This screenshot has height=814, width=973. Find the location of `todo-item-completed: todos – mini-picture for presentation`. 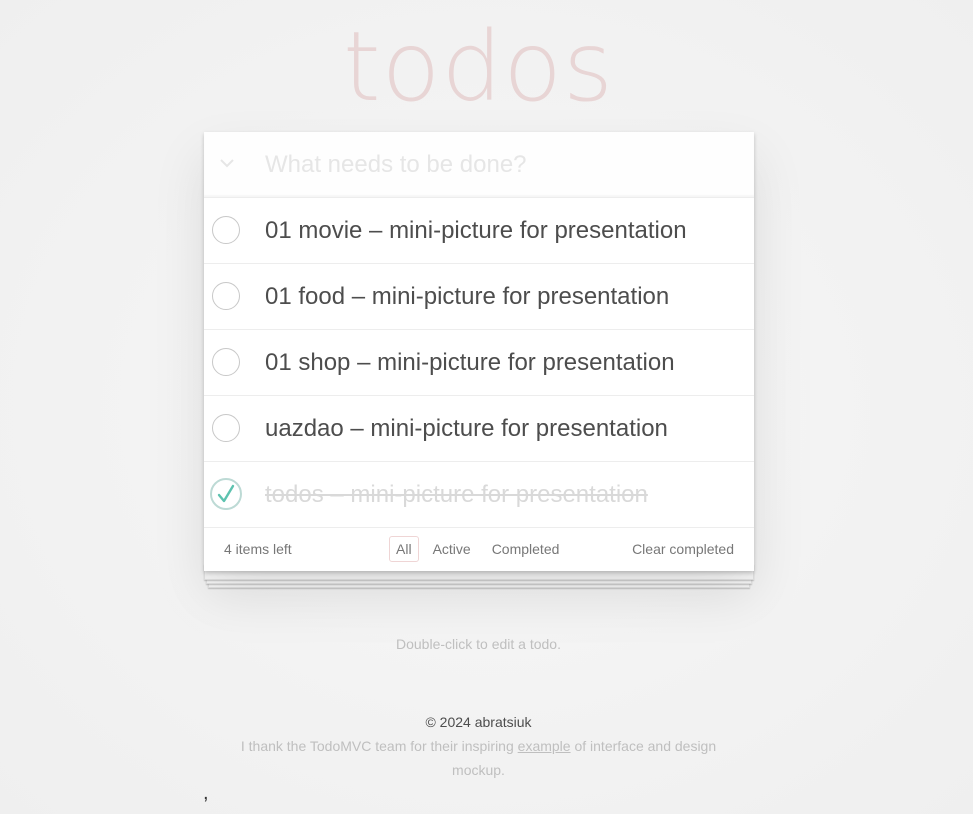

todo-item-completed: todos – mini-picture for presentation is located at coordinates (479, 495).